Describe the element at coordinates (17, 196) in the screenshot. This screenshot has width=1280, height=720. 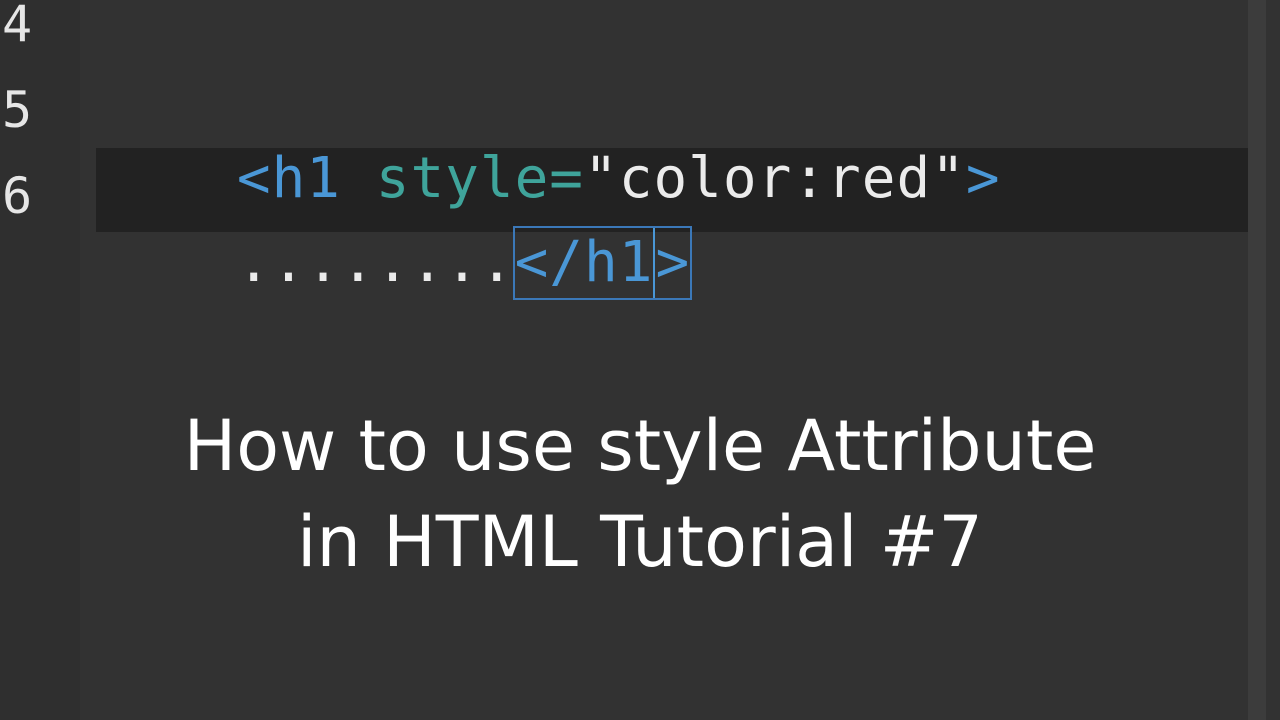
I see `line-number-6: 6` at that location.